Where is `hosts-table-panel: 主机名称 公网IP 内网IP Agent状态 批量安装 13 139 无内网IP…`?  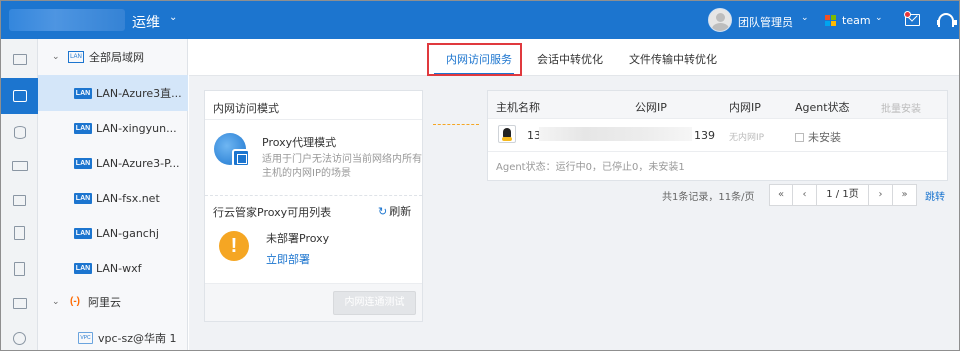 hosts-table-panel: 主机名称 公网IP 内网IP Agent状态 批量安装 13 139 无内网IP… is located at coordinates (717, 135).